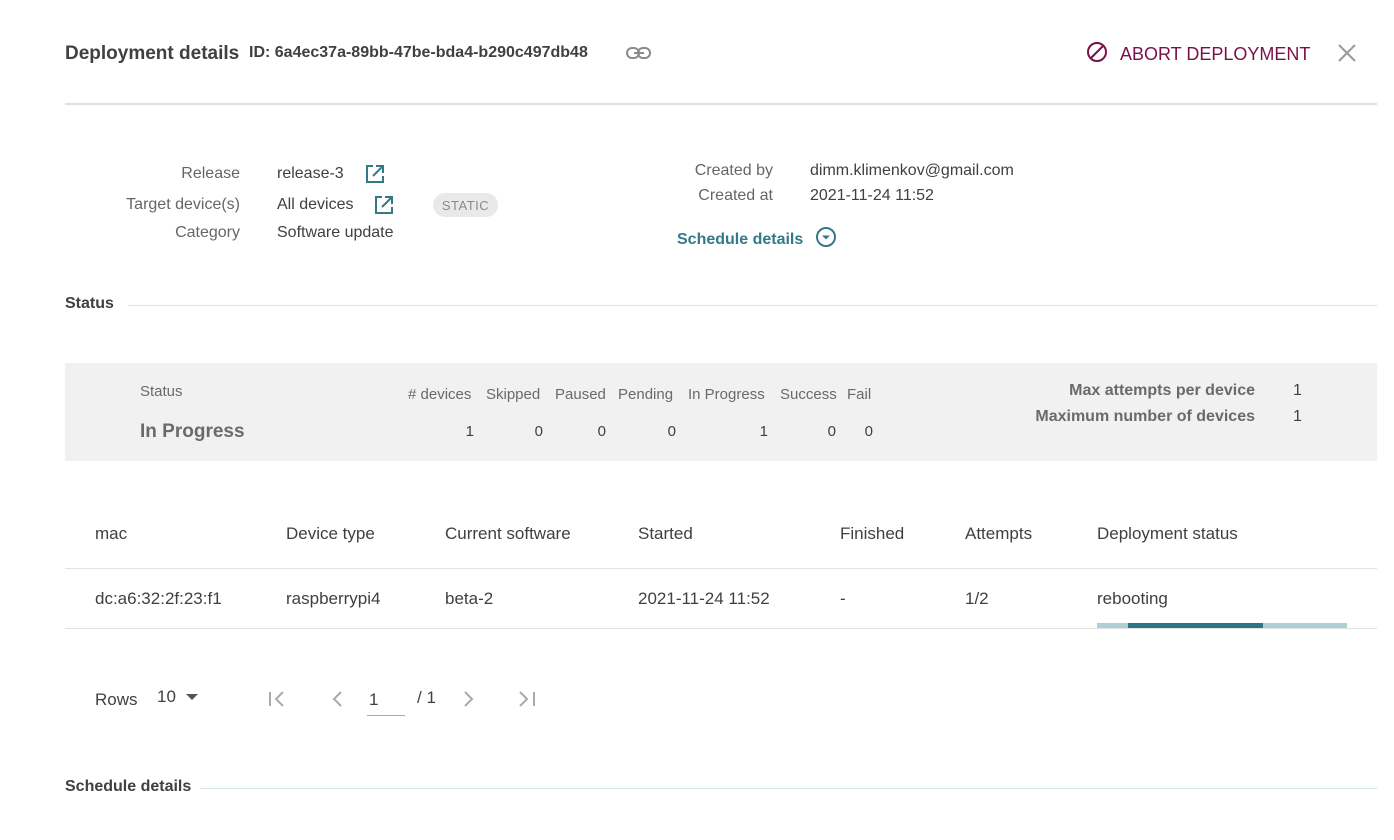 Image resolution: width=1394 pixels, height=840 pixels. I want to click on count-value-skipped: 0, so click(538, 431).